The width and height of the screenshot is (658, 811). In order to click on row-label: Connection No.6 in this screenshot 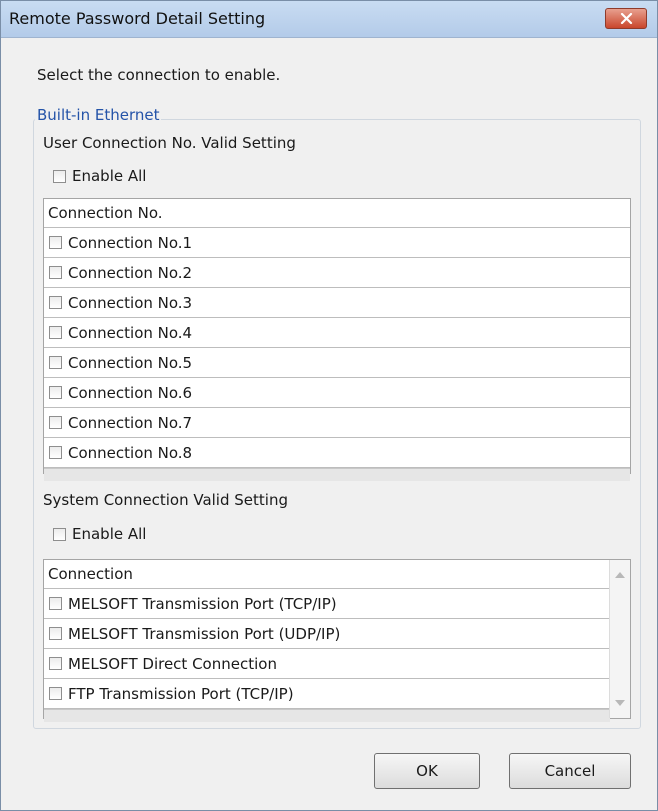, I will do `click(130, 392)`.